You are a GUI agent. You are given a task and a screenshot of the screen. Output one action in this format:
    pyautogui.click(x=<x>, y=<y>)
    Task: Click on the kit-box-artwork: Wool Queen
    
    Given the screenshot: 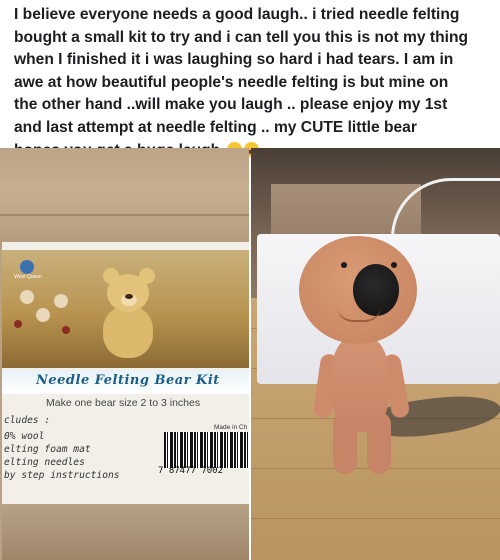 What is the action you would take?
    pyautogui.click(x=125, y=309)
    